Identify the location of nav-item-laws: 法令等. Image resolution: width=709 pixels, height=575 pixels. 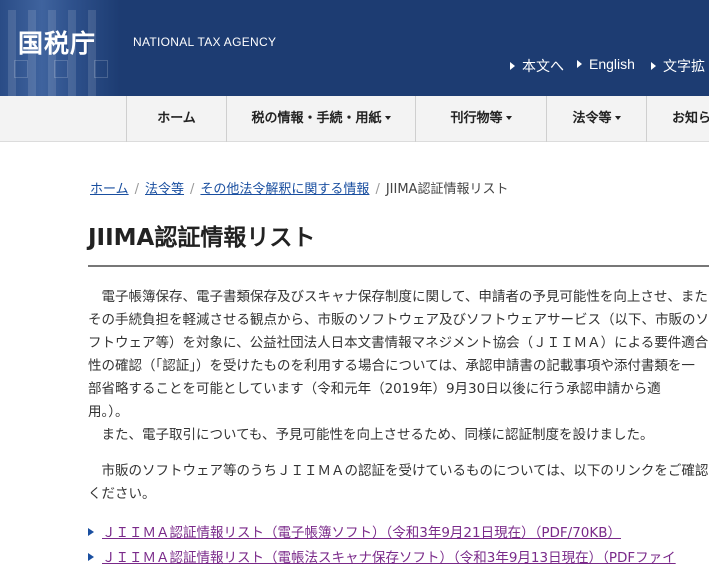
(596, 119).